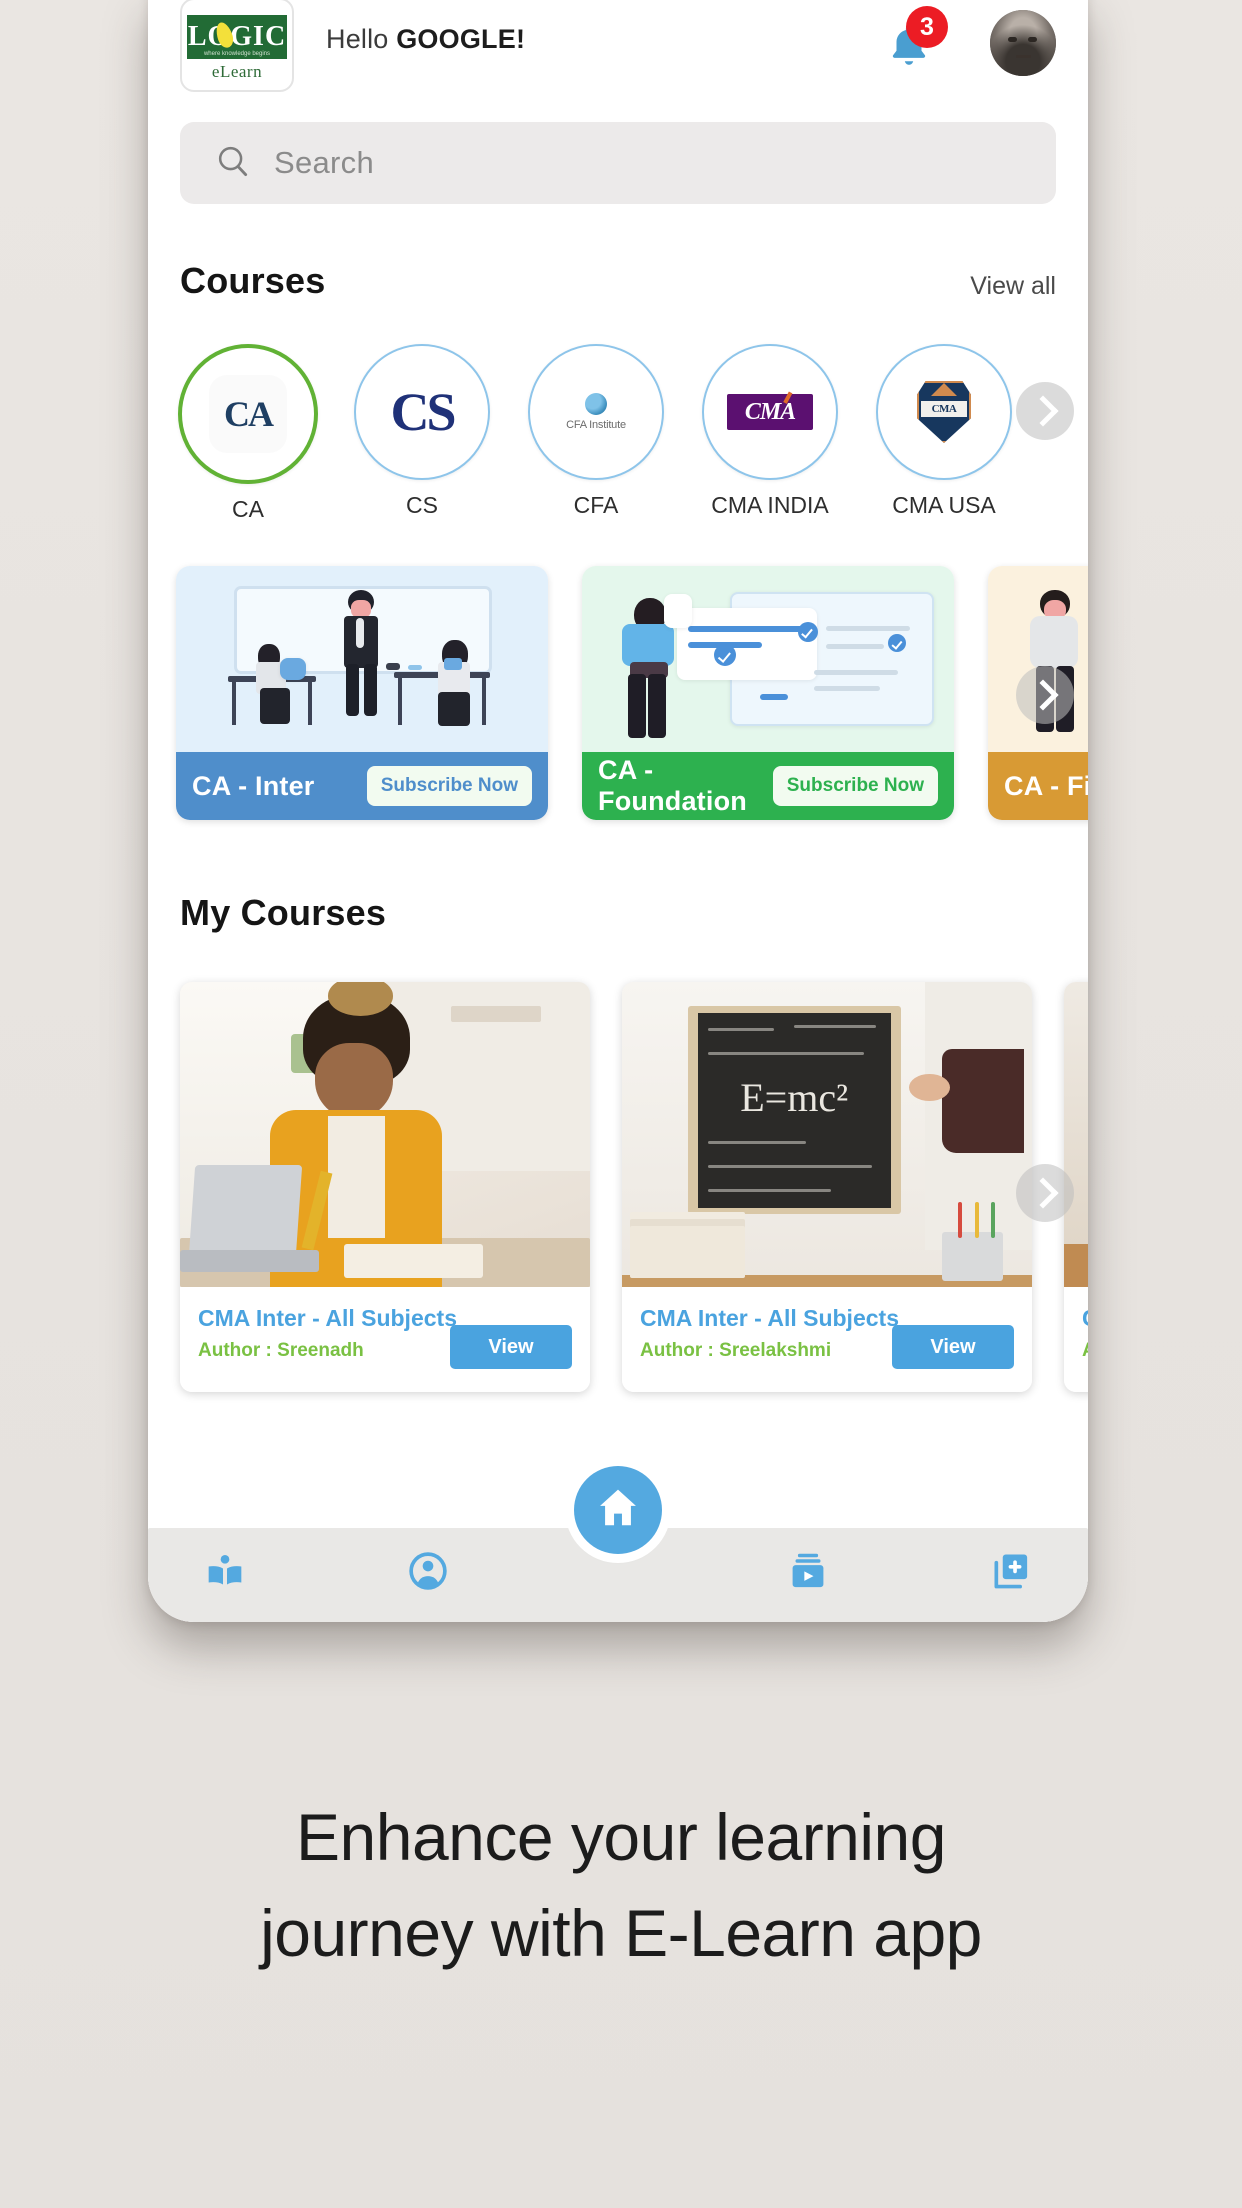 The height and width of the screenshot is (2208, 1242). I want to click on promo-title: CA - Inter, so click(253, 785).